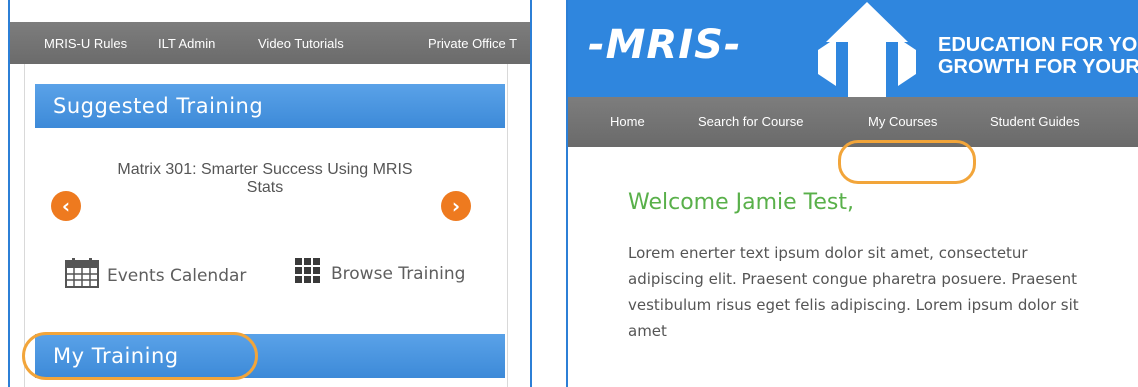 The width and height of the screenshot is (1138, 387). Describe the element at coordinates (82, 275) in the screenshot. I see `calendar-icon` at that location.